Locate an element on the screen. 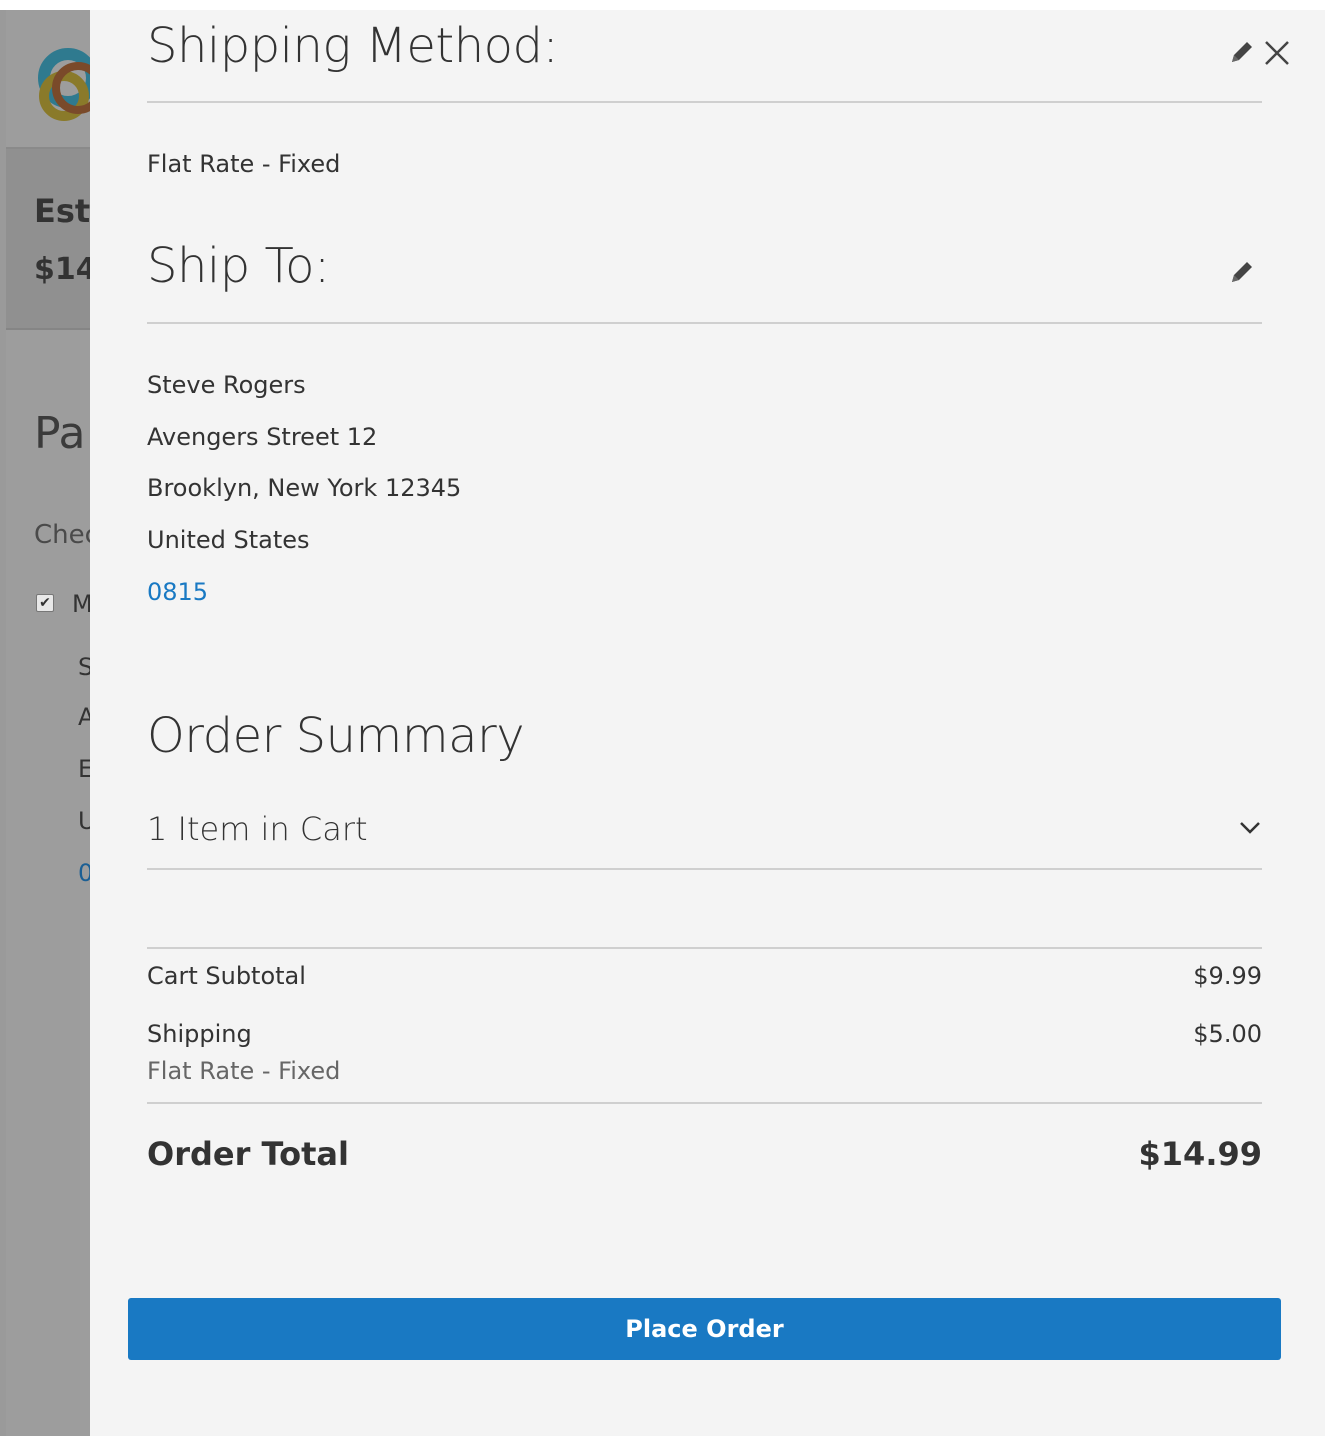  billing-same-checkbox: ✔ is located at coordinates (45, 603).